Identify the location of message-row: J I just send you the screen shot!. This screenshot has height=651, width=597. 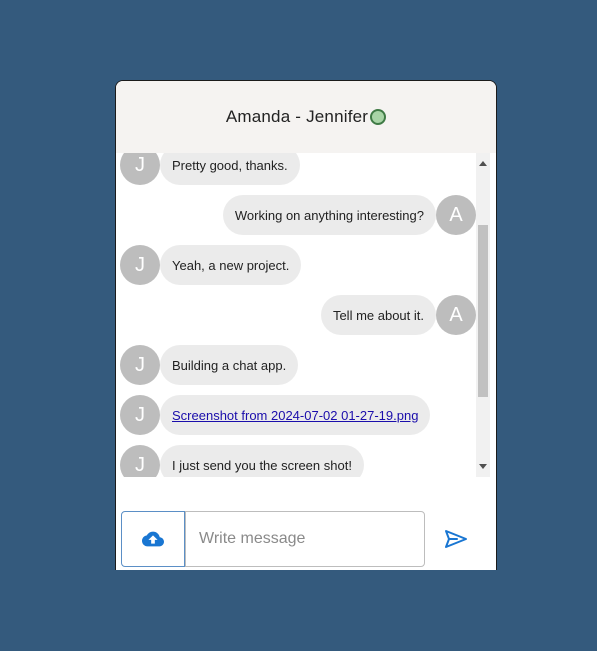
(242, 461).